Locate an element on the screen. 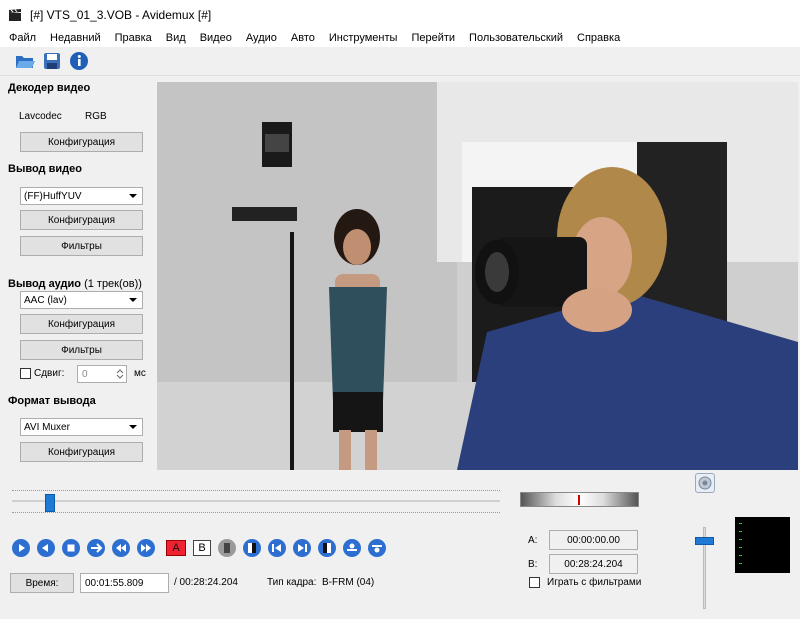 The width and height of the screenshot is (800, 619). goto-first-button is located at coordinates (277, 548).